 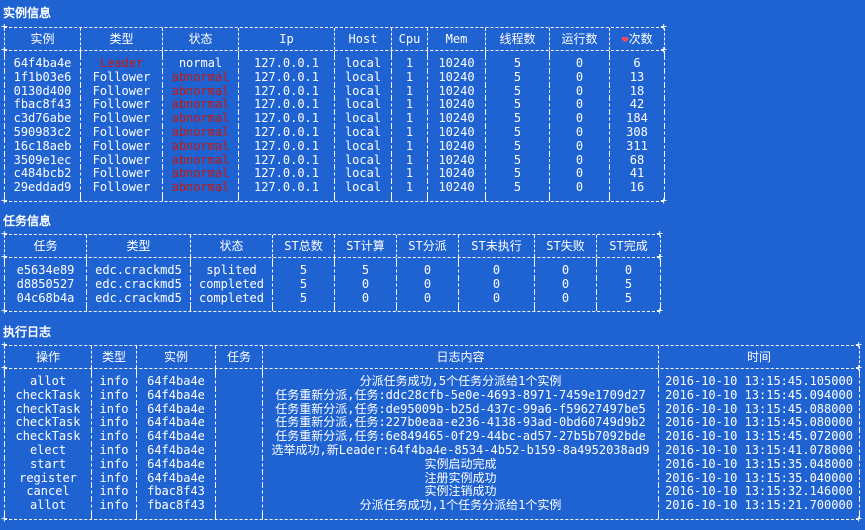 What do you see at coordinates (565, 246) in the screenshot?
I see `tasks-header-7: ST失败` at bounding box center [565, 246].